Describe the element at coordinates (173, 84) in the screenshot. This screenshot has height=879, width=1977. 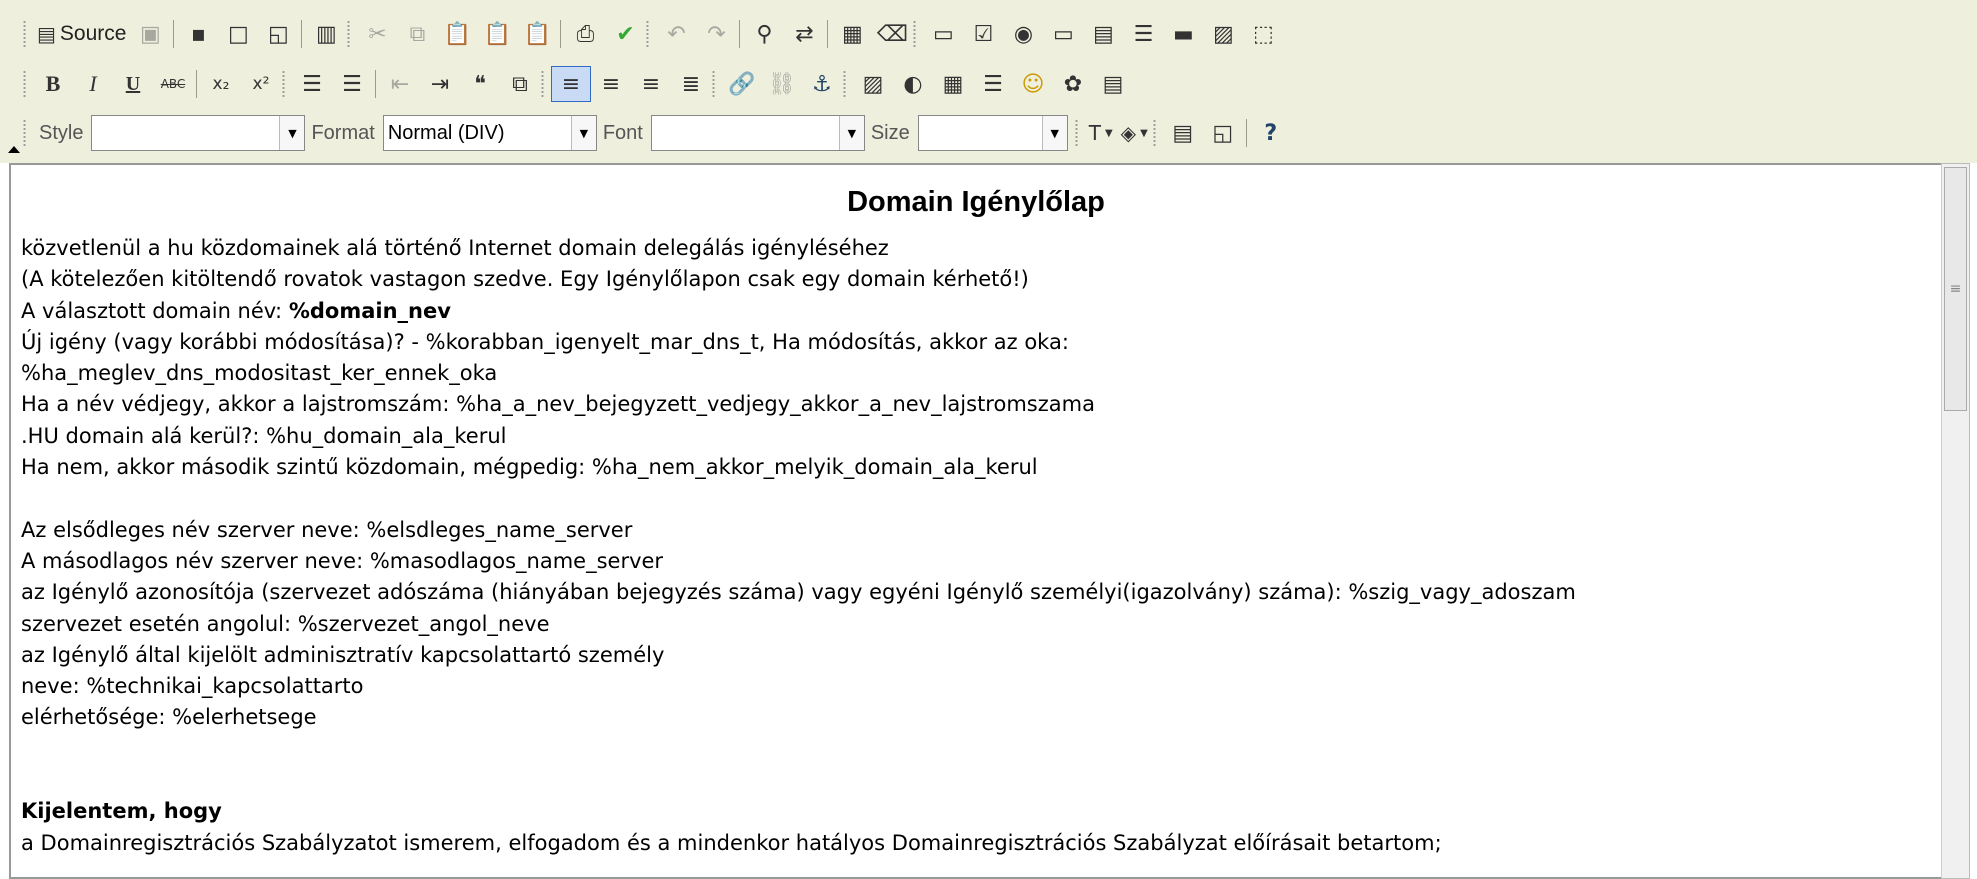
I see `strikethrough-icon: ABC` at that location.